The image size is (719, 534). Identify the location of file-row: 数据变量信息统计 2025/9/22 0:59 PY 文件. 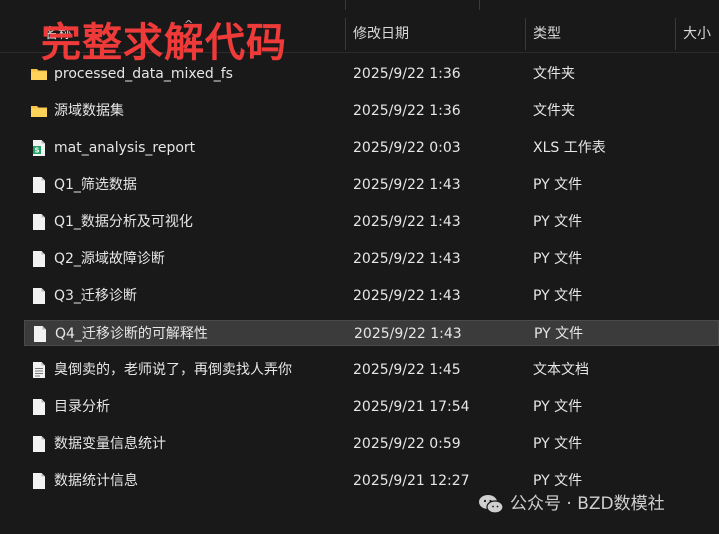
(371, 444).